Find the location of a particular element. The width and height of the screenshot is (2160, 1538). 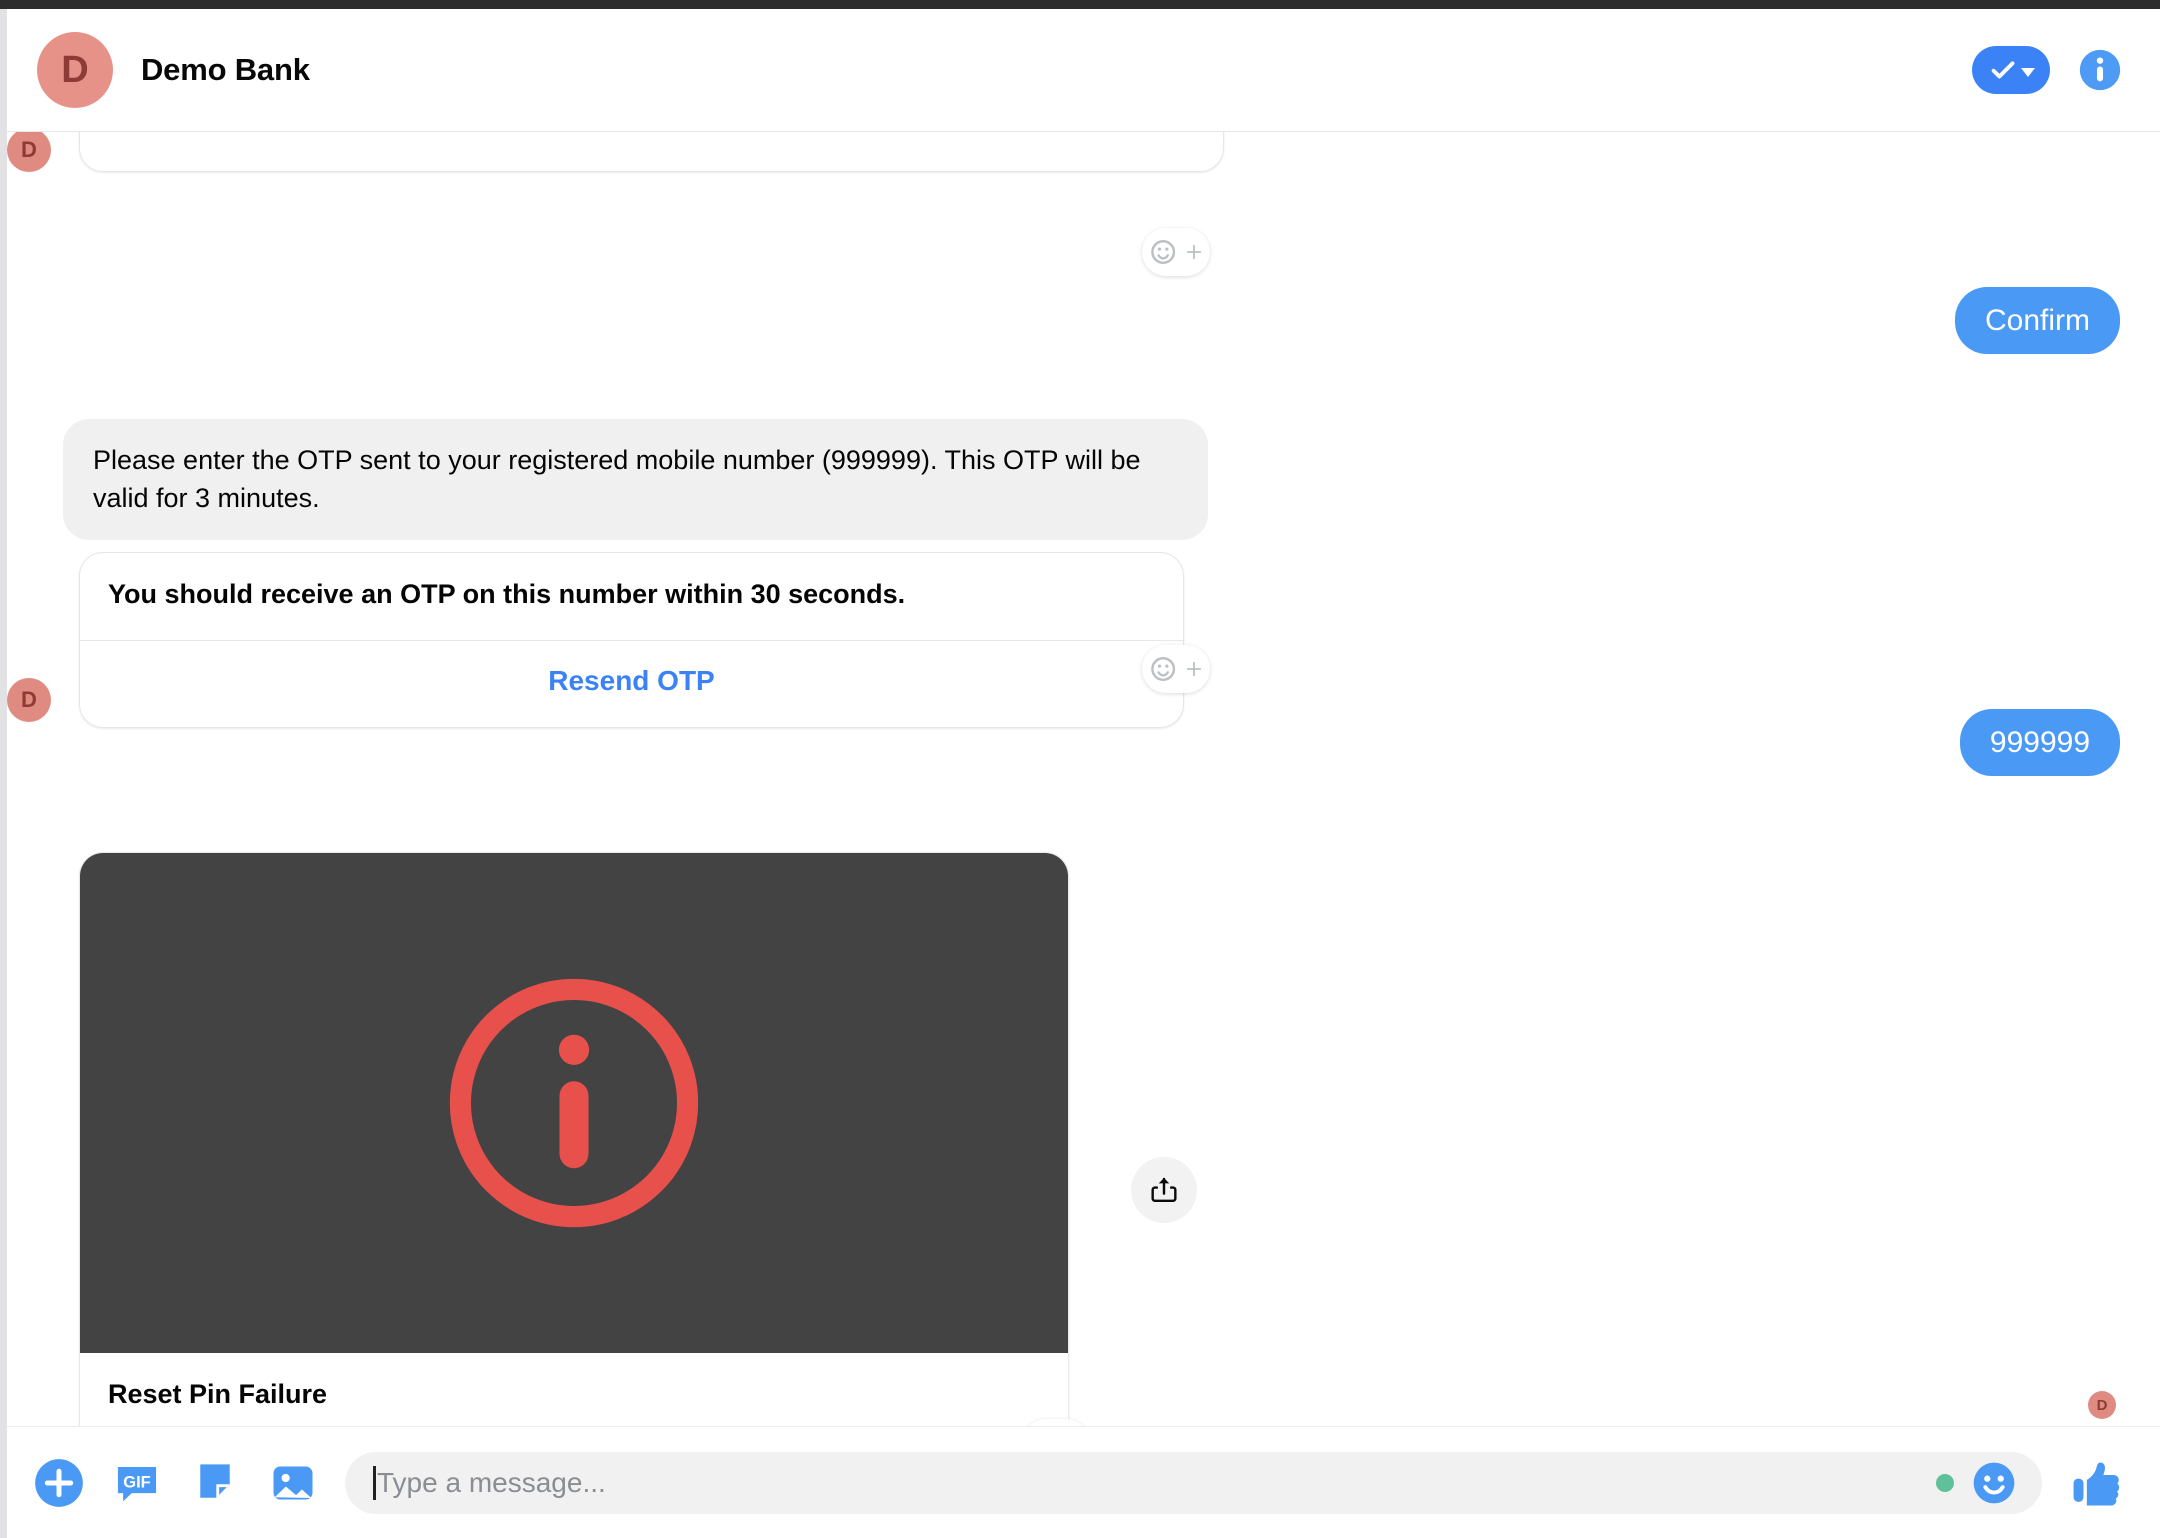

text-cursor is located at coordinates (374, 1482).